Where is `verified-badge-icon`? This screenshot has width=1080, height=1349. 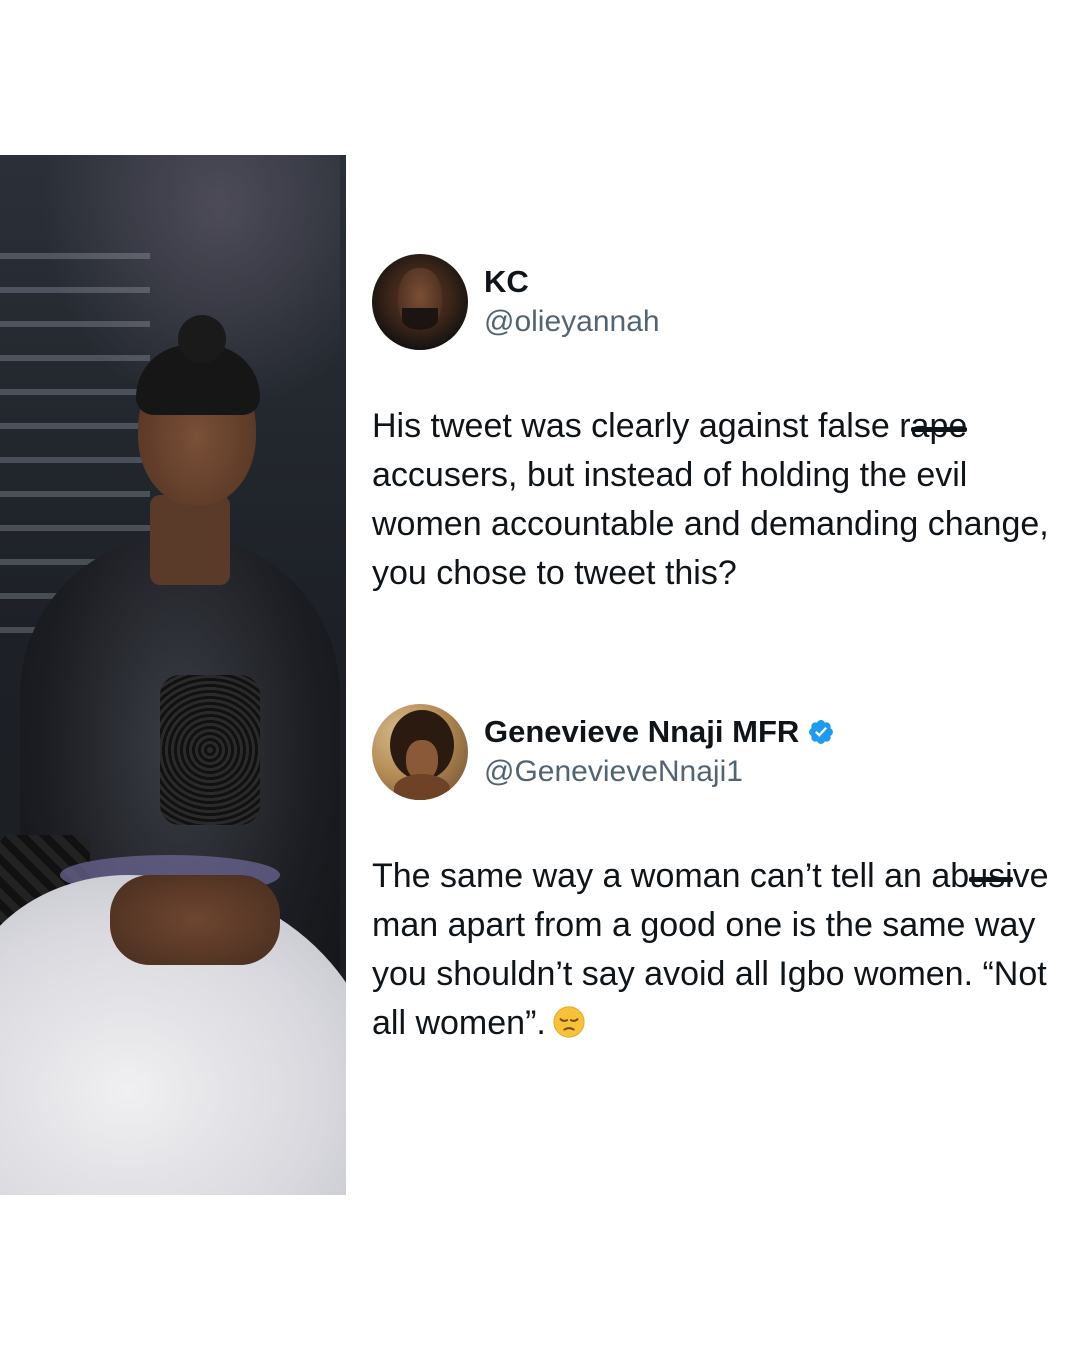 verified-badge-icon is located at coordinates (821, 732).